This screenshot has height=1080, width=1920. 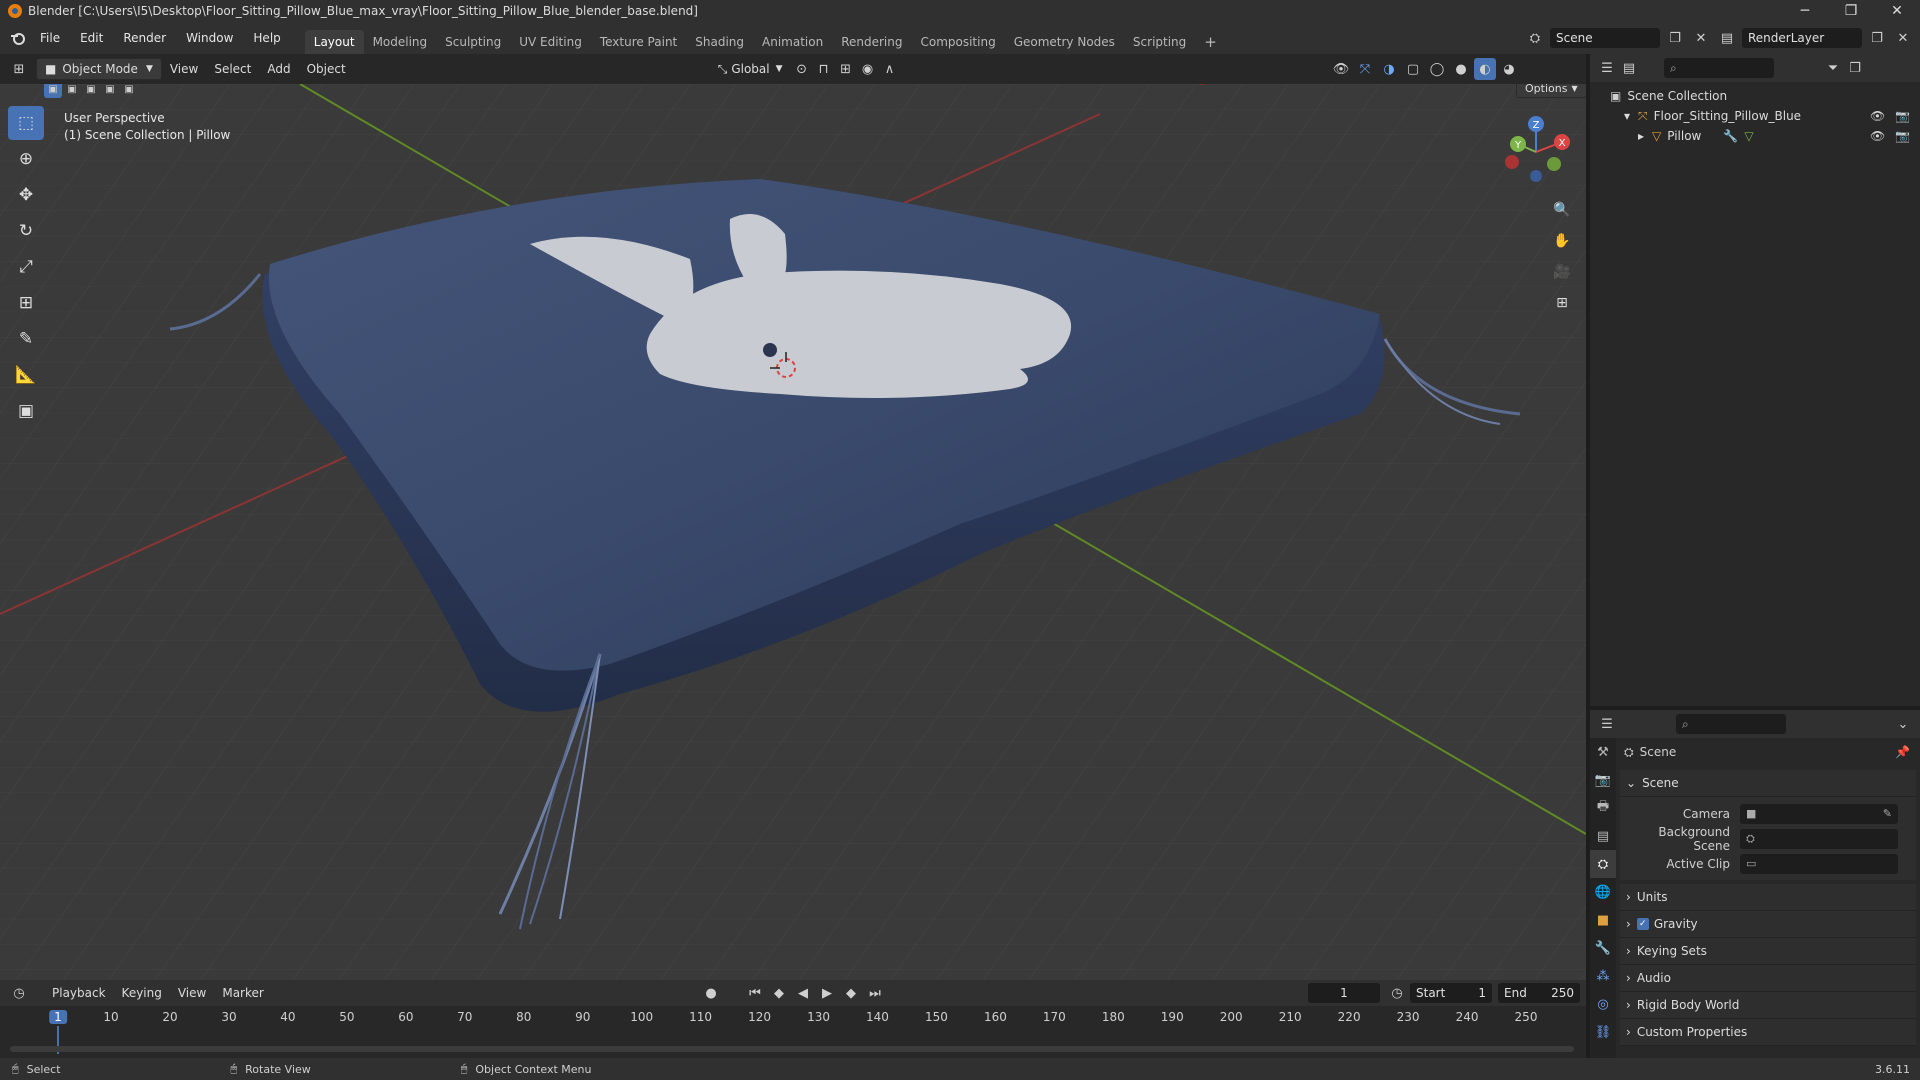 What do you see at coordinates (1768, 1005) in the screenshot?
I see `rigid-body-world-panel: › Rigid Body World` at bounding box center [1768, 1005].